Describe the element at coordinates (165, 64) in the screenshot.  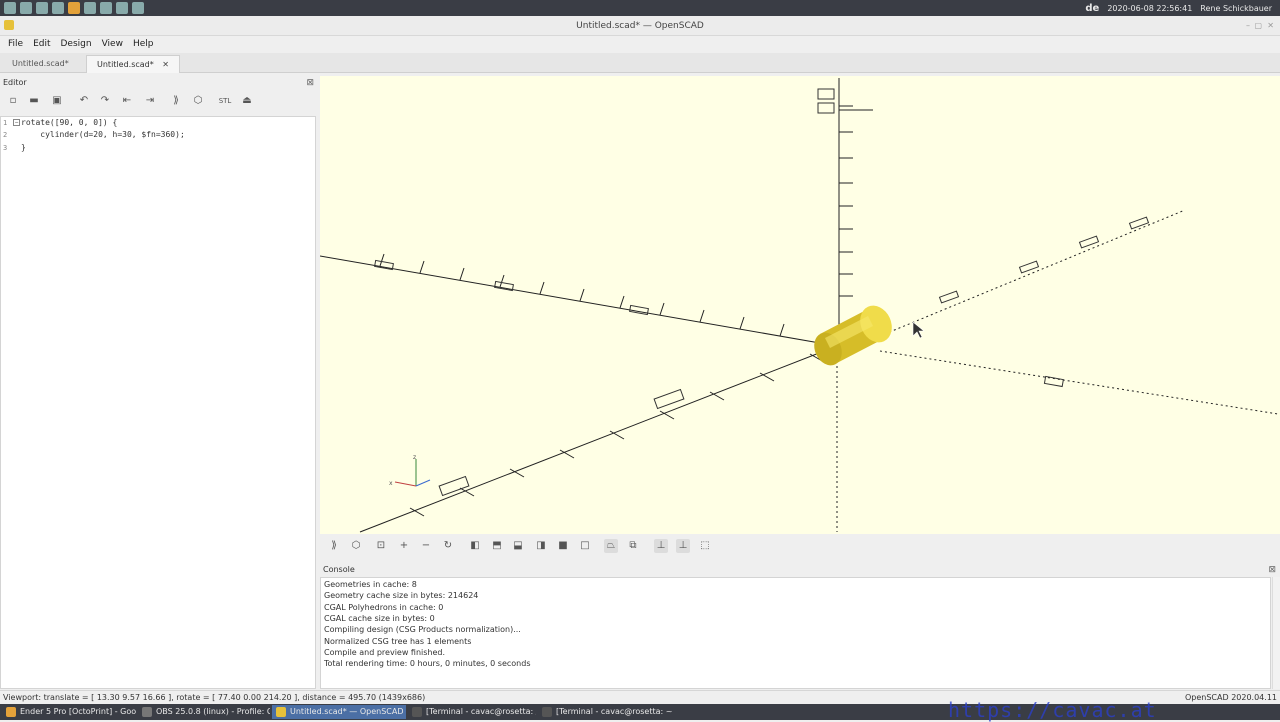
I see `close-tab-icon: ✕` at that location.